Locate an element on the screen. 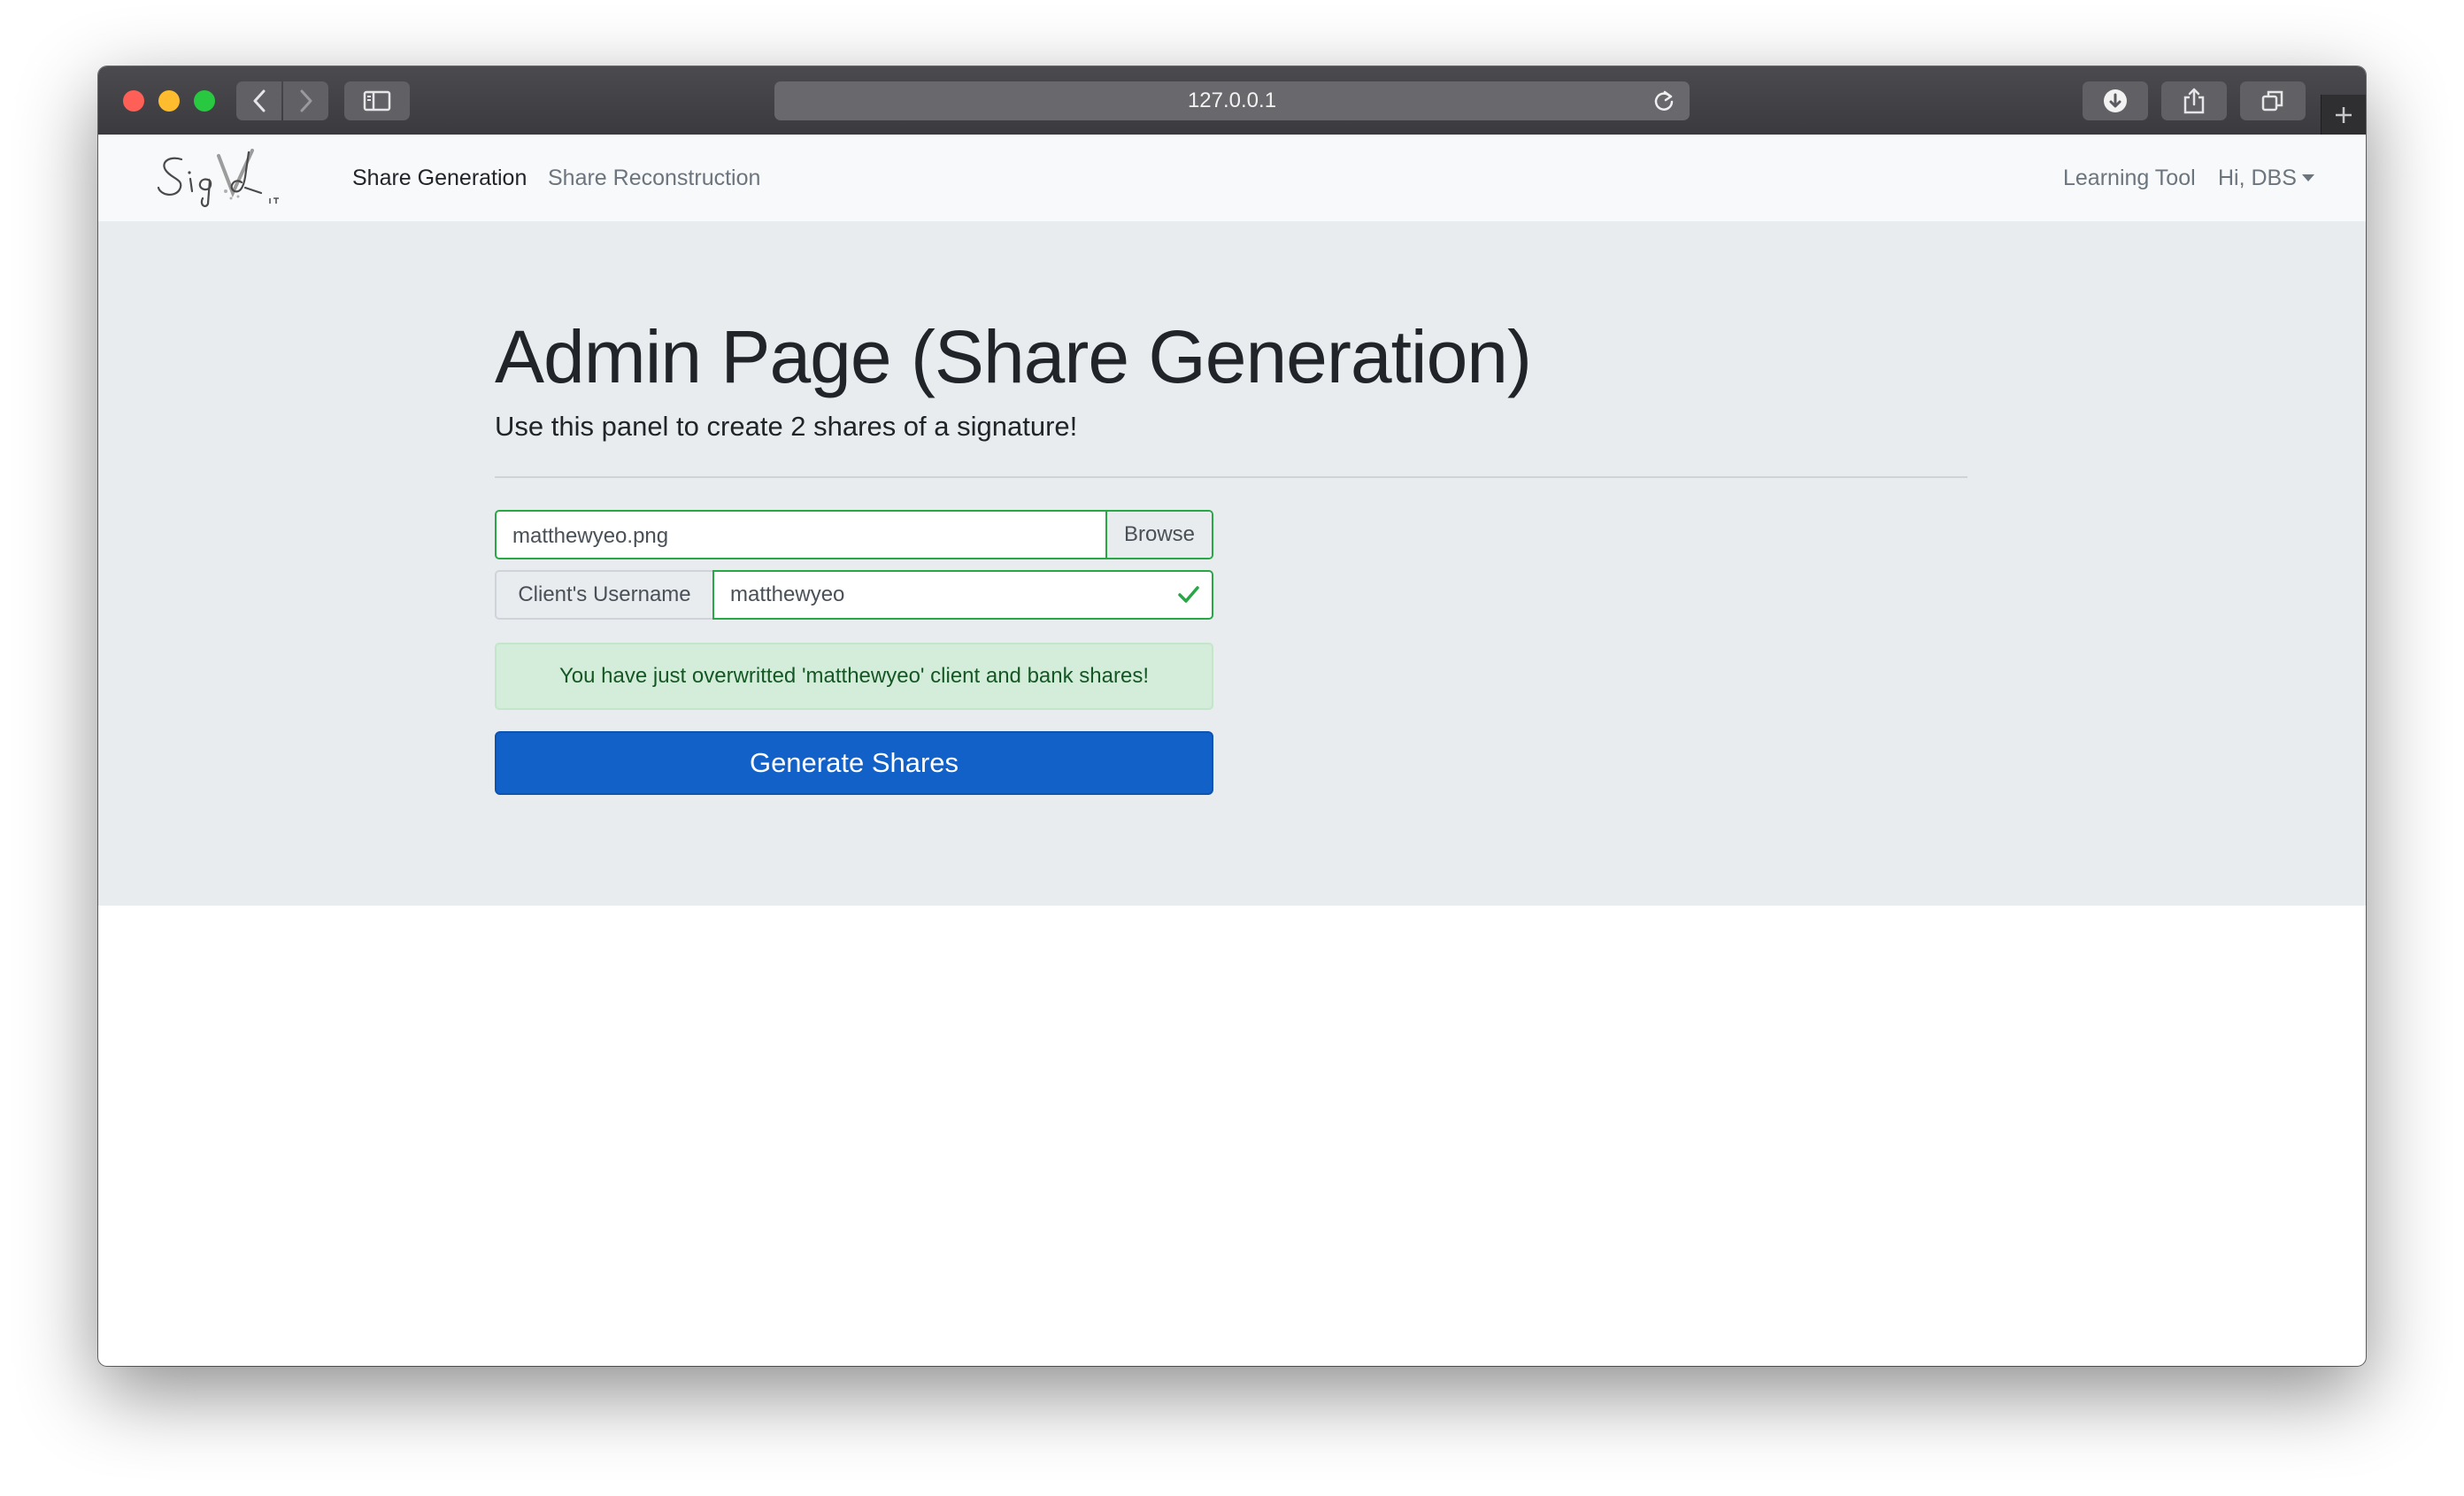 The width and height of the screenshot is (2464, 1496). new-tab-button is located at coordinates (2343, 115).